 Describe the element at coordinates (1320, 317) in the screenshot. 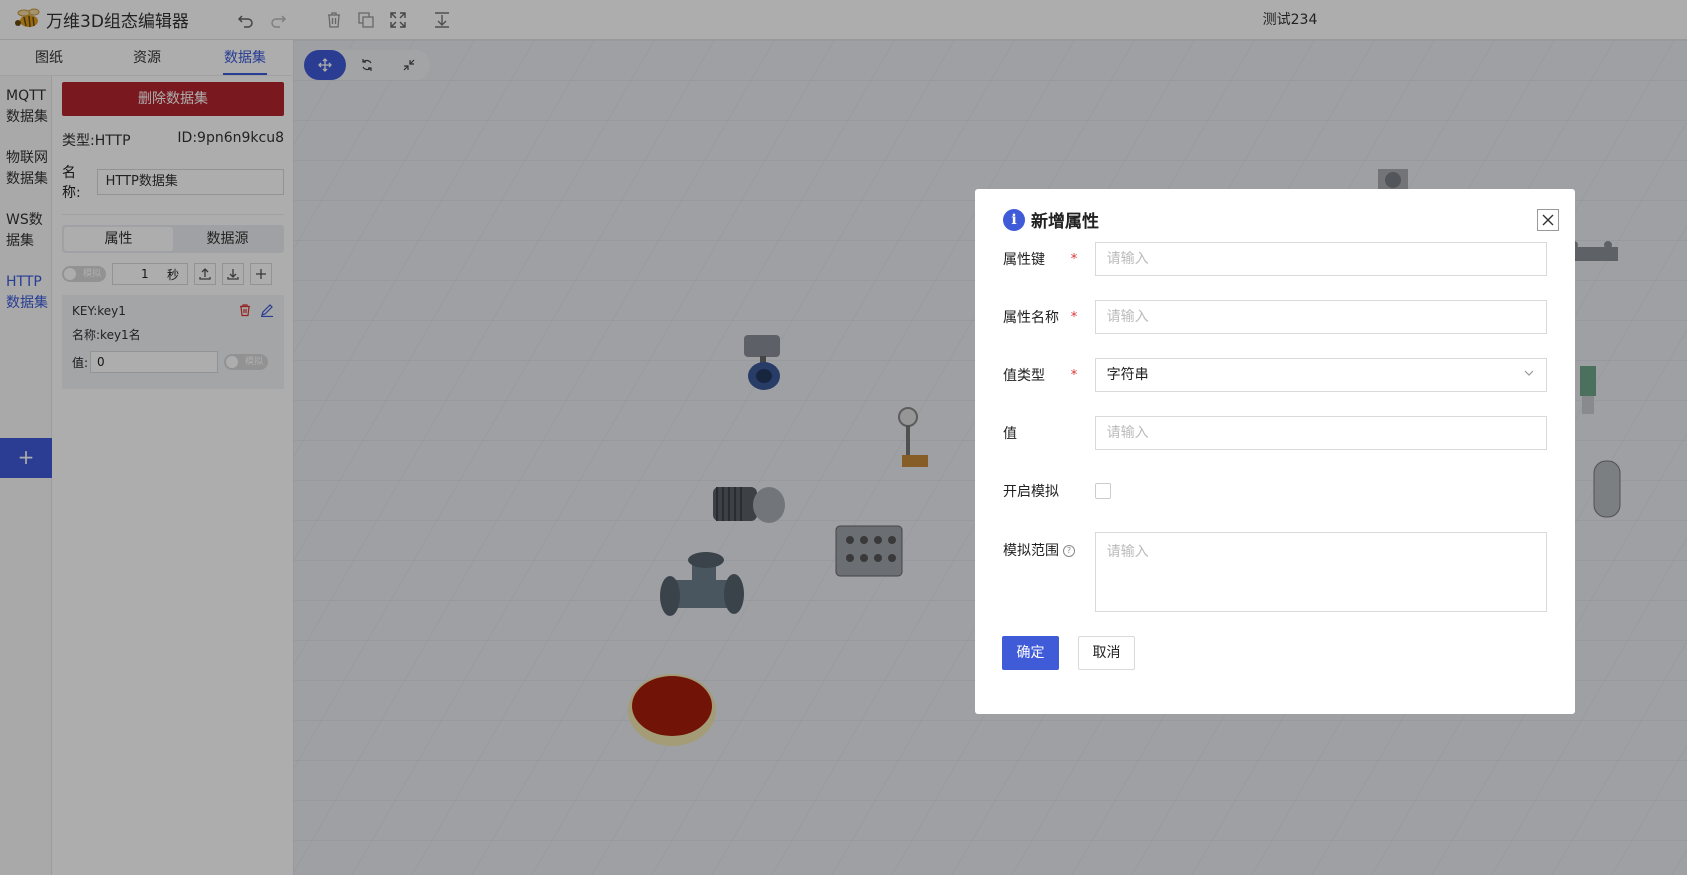

I see `property-name-input: 请输入` at that location.